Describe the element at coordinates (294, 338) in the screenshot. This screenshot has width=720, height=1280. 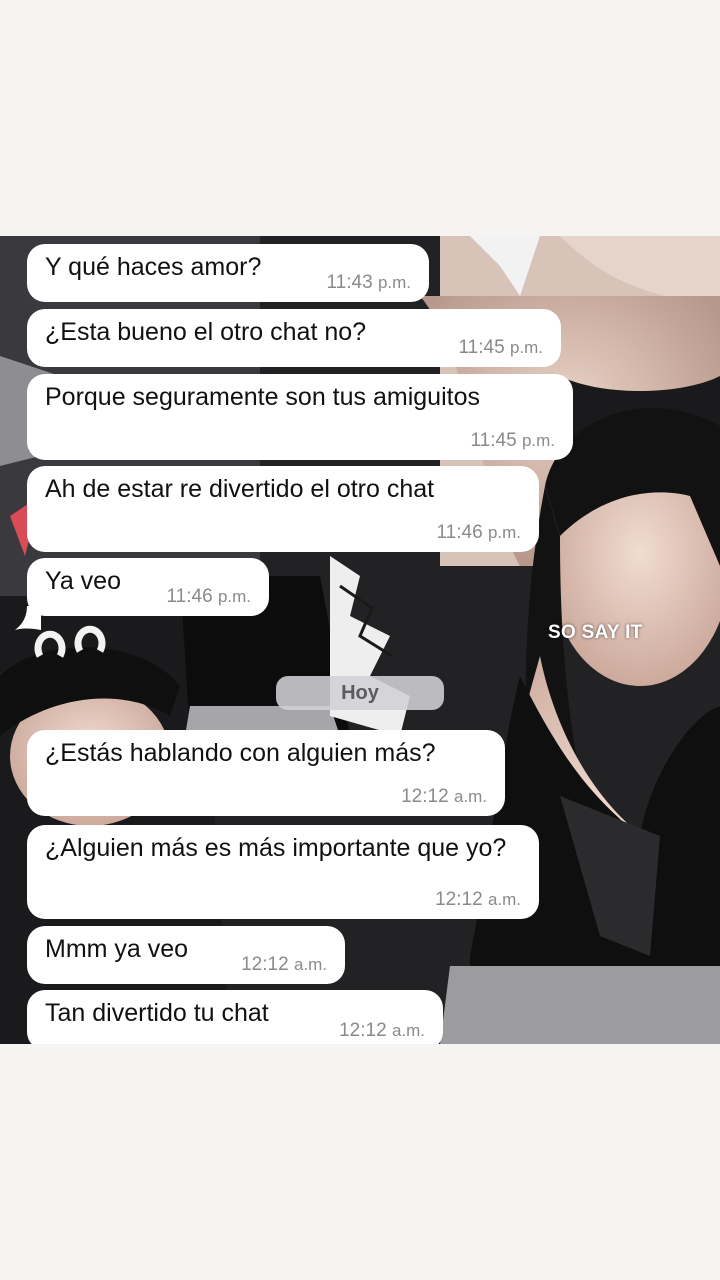
I see `message-bubble: ¿Esta bueno el otro chat no? 11:45 p.m.` at that location.